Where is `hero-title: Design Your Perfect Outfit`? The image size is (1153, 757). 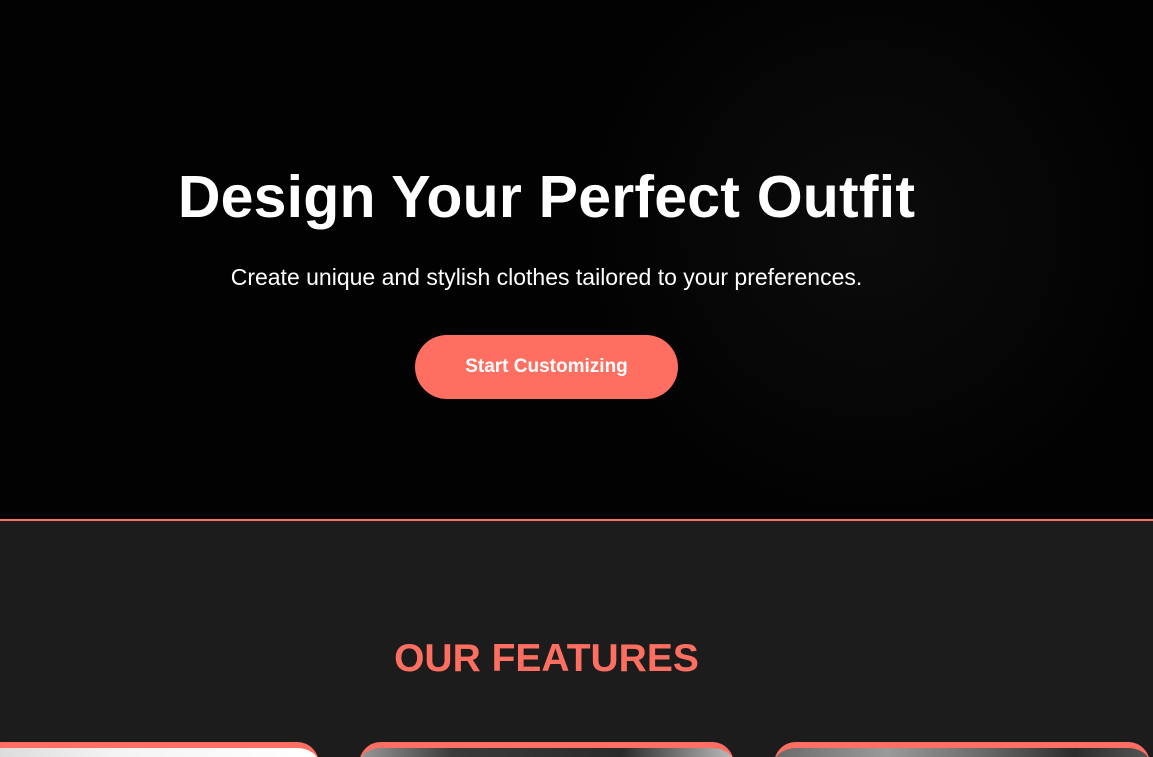
hero-title: Design Your Perfect Outfit is located at coordinates (546, 197).